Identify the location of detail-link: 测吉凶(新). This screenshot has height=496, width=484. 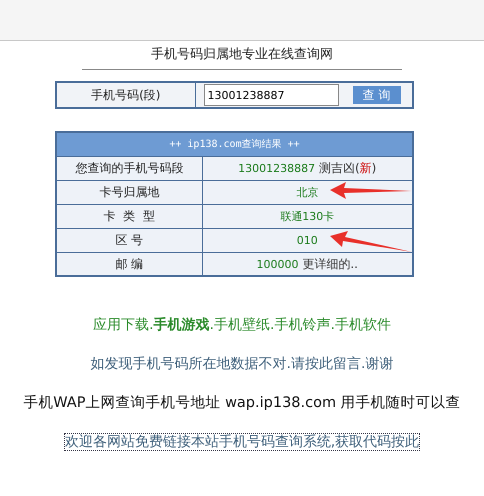
(347, 167).